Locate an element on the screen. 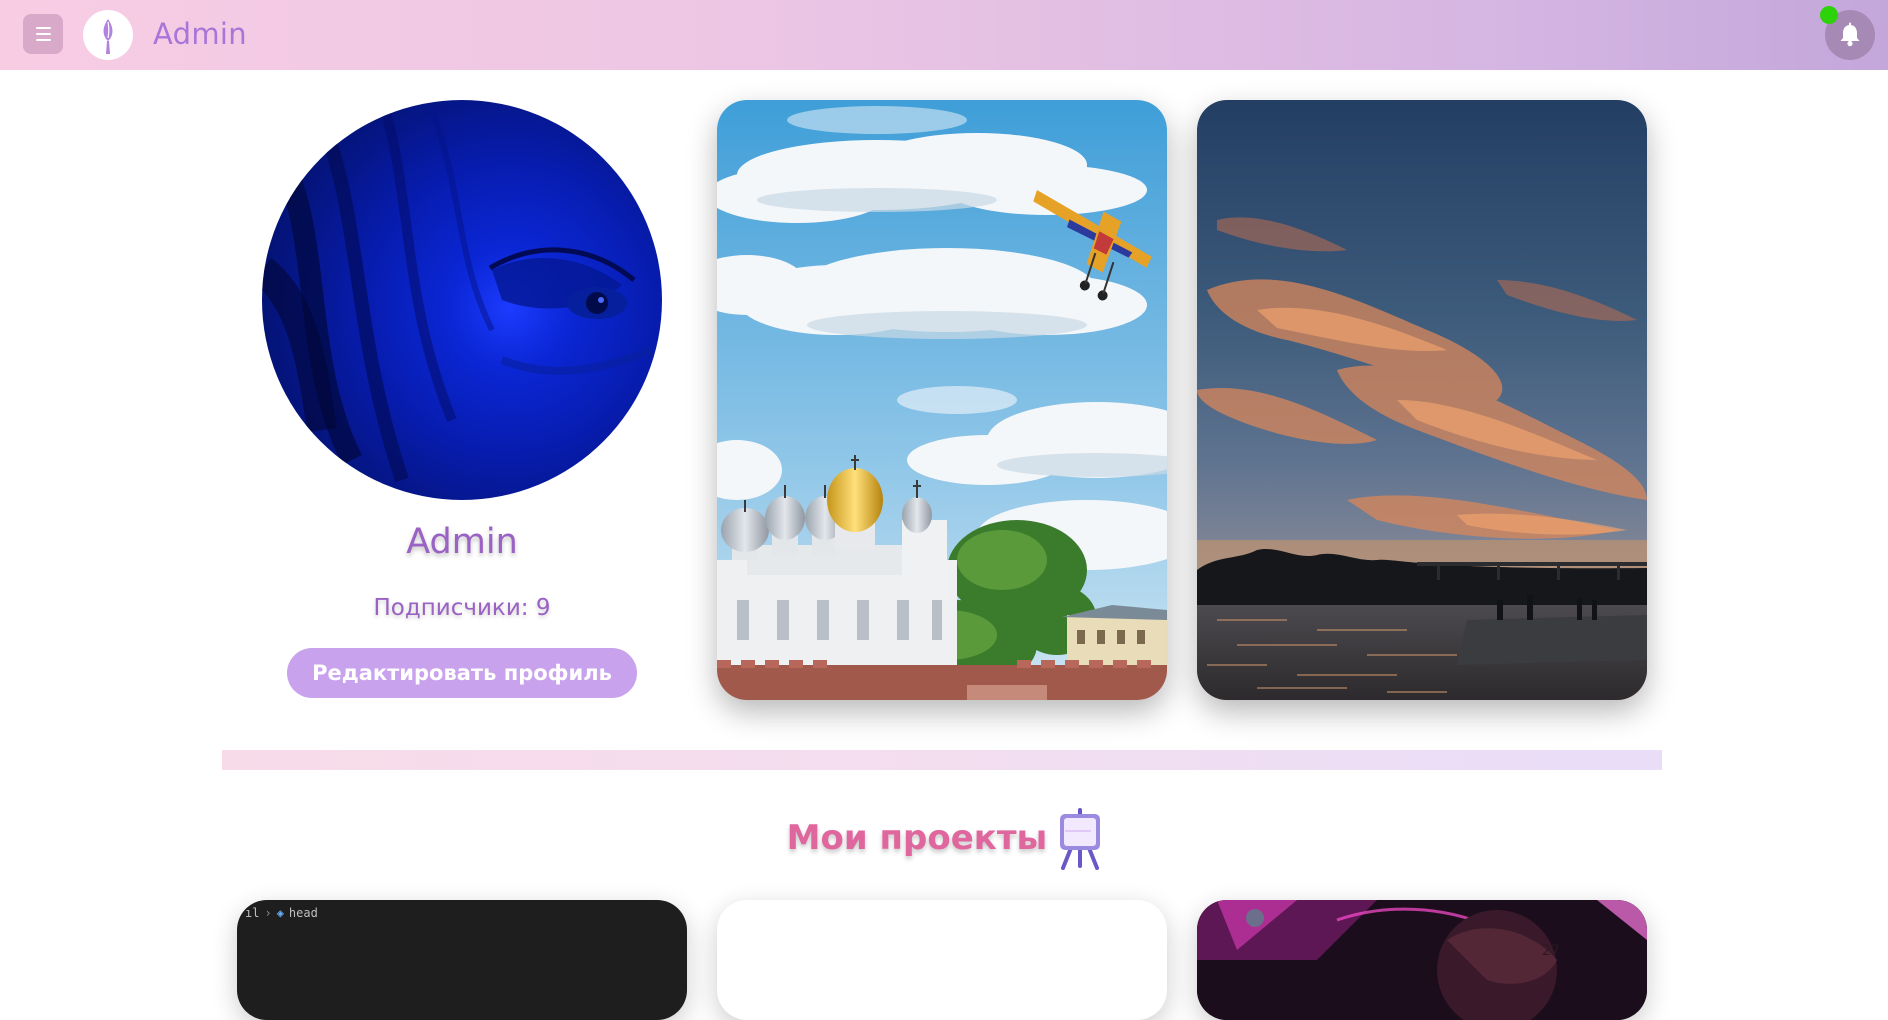 Image resolution: width=1888 pixels, height=1020 pixels. photo-card-sunset is located at coordinates (1422, 400).